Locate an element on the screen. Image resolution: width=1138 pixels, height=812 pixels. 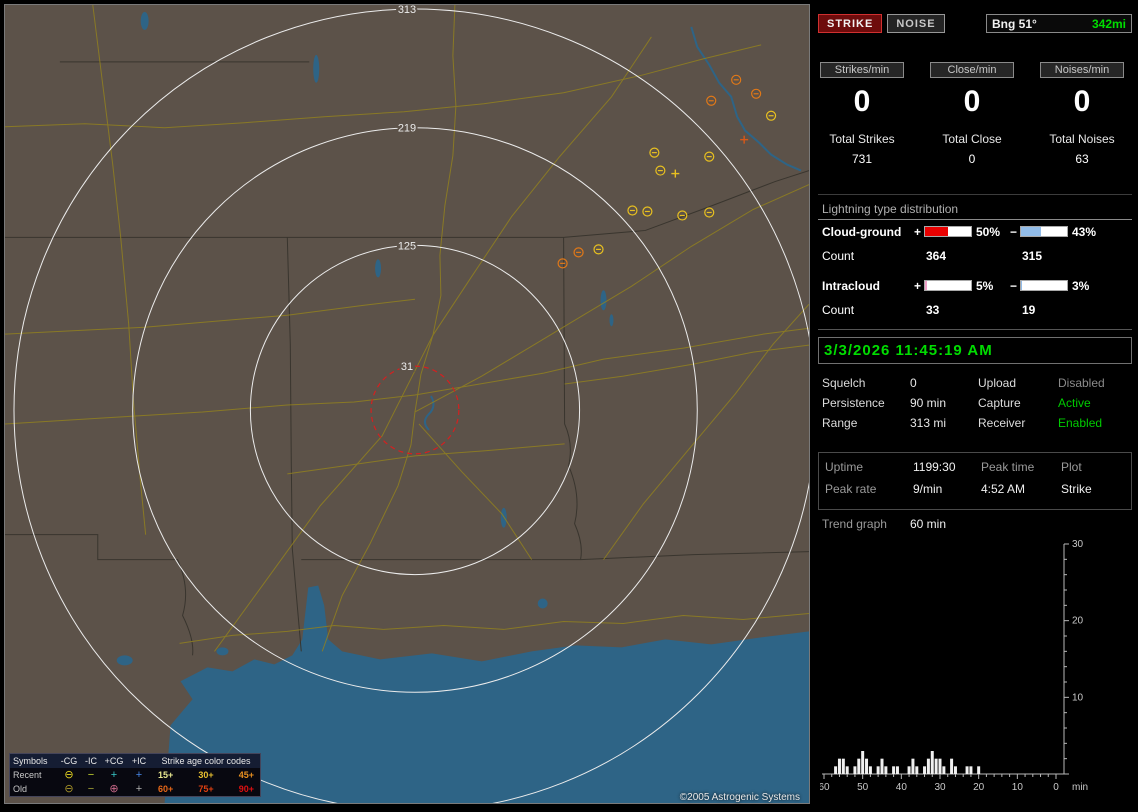
ic-negative-bar is located at coordinates (1044, 285).